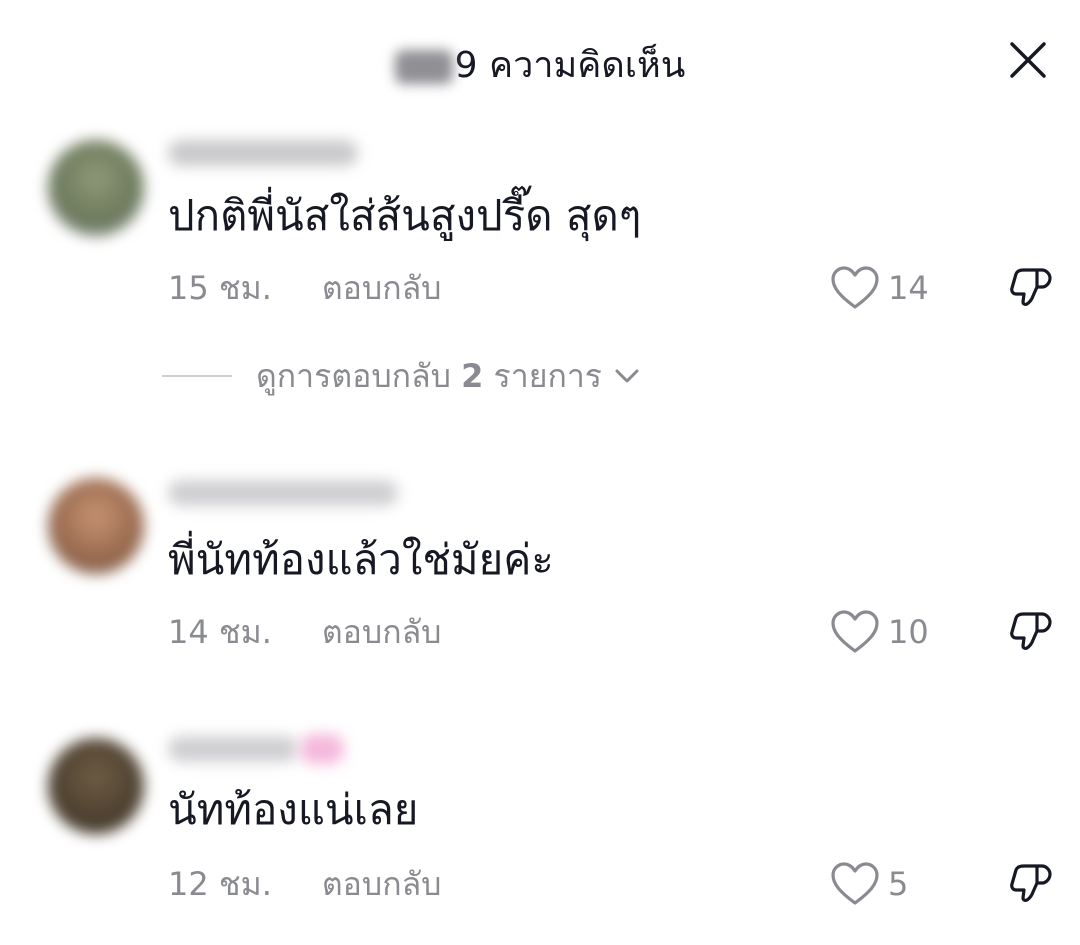 The image size is (1080, 945). What do you see at coordinates (197, 376) in the screenshot?
I see `replies-divider` at bounding box center [197, 376].